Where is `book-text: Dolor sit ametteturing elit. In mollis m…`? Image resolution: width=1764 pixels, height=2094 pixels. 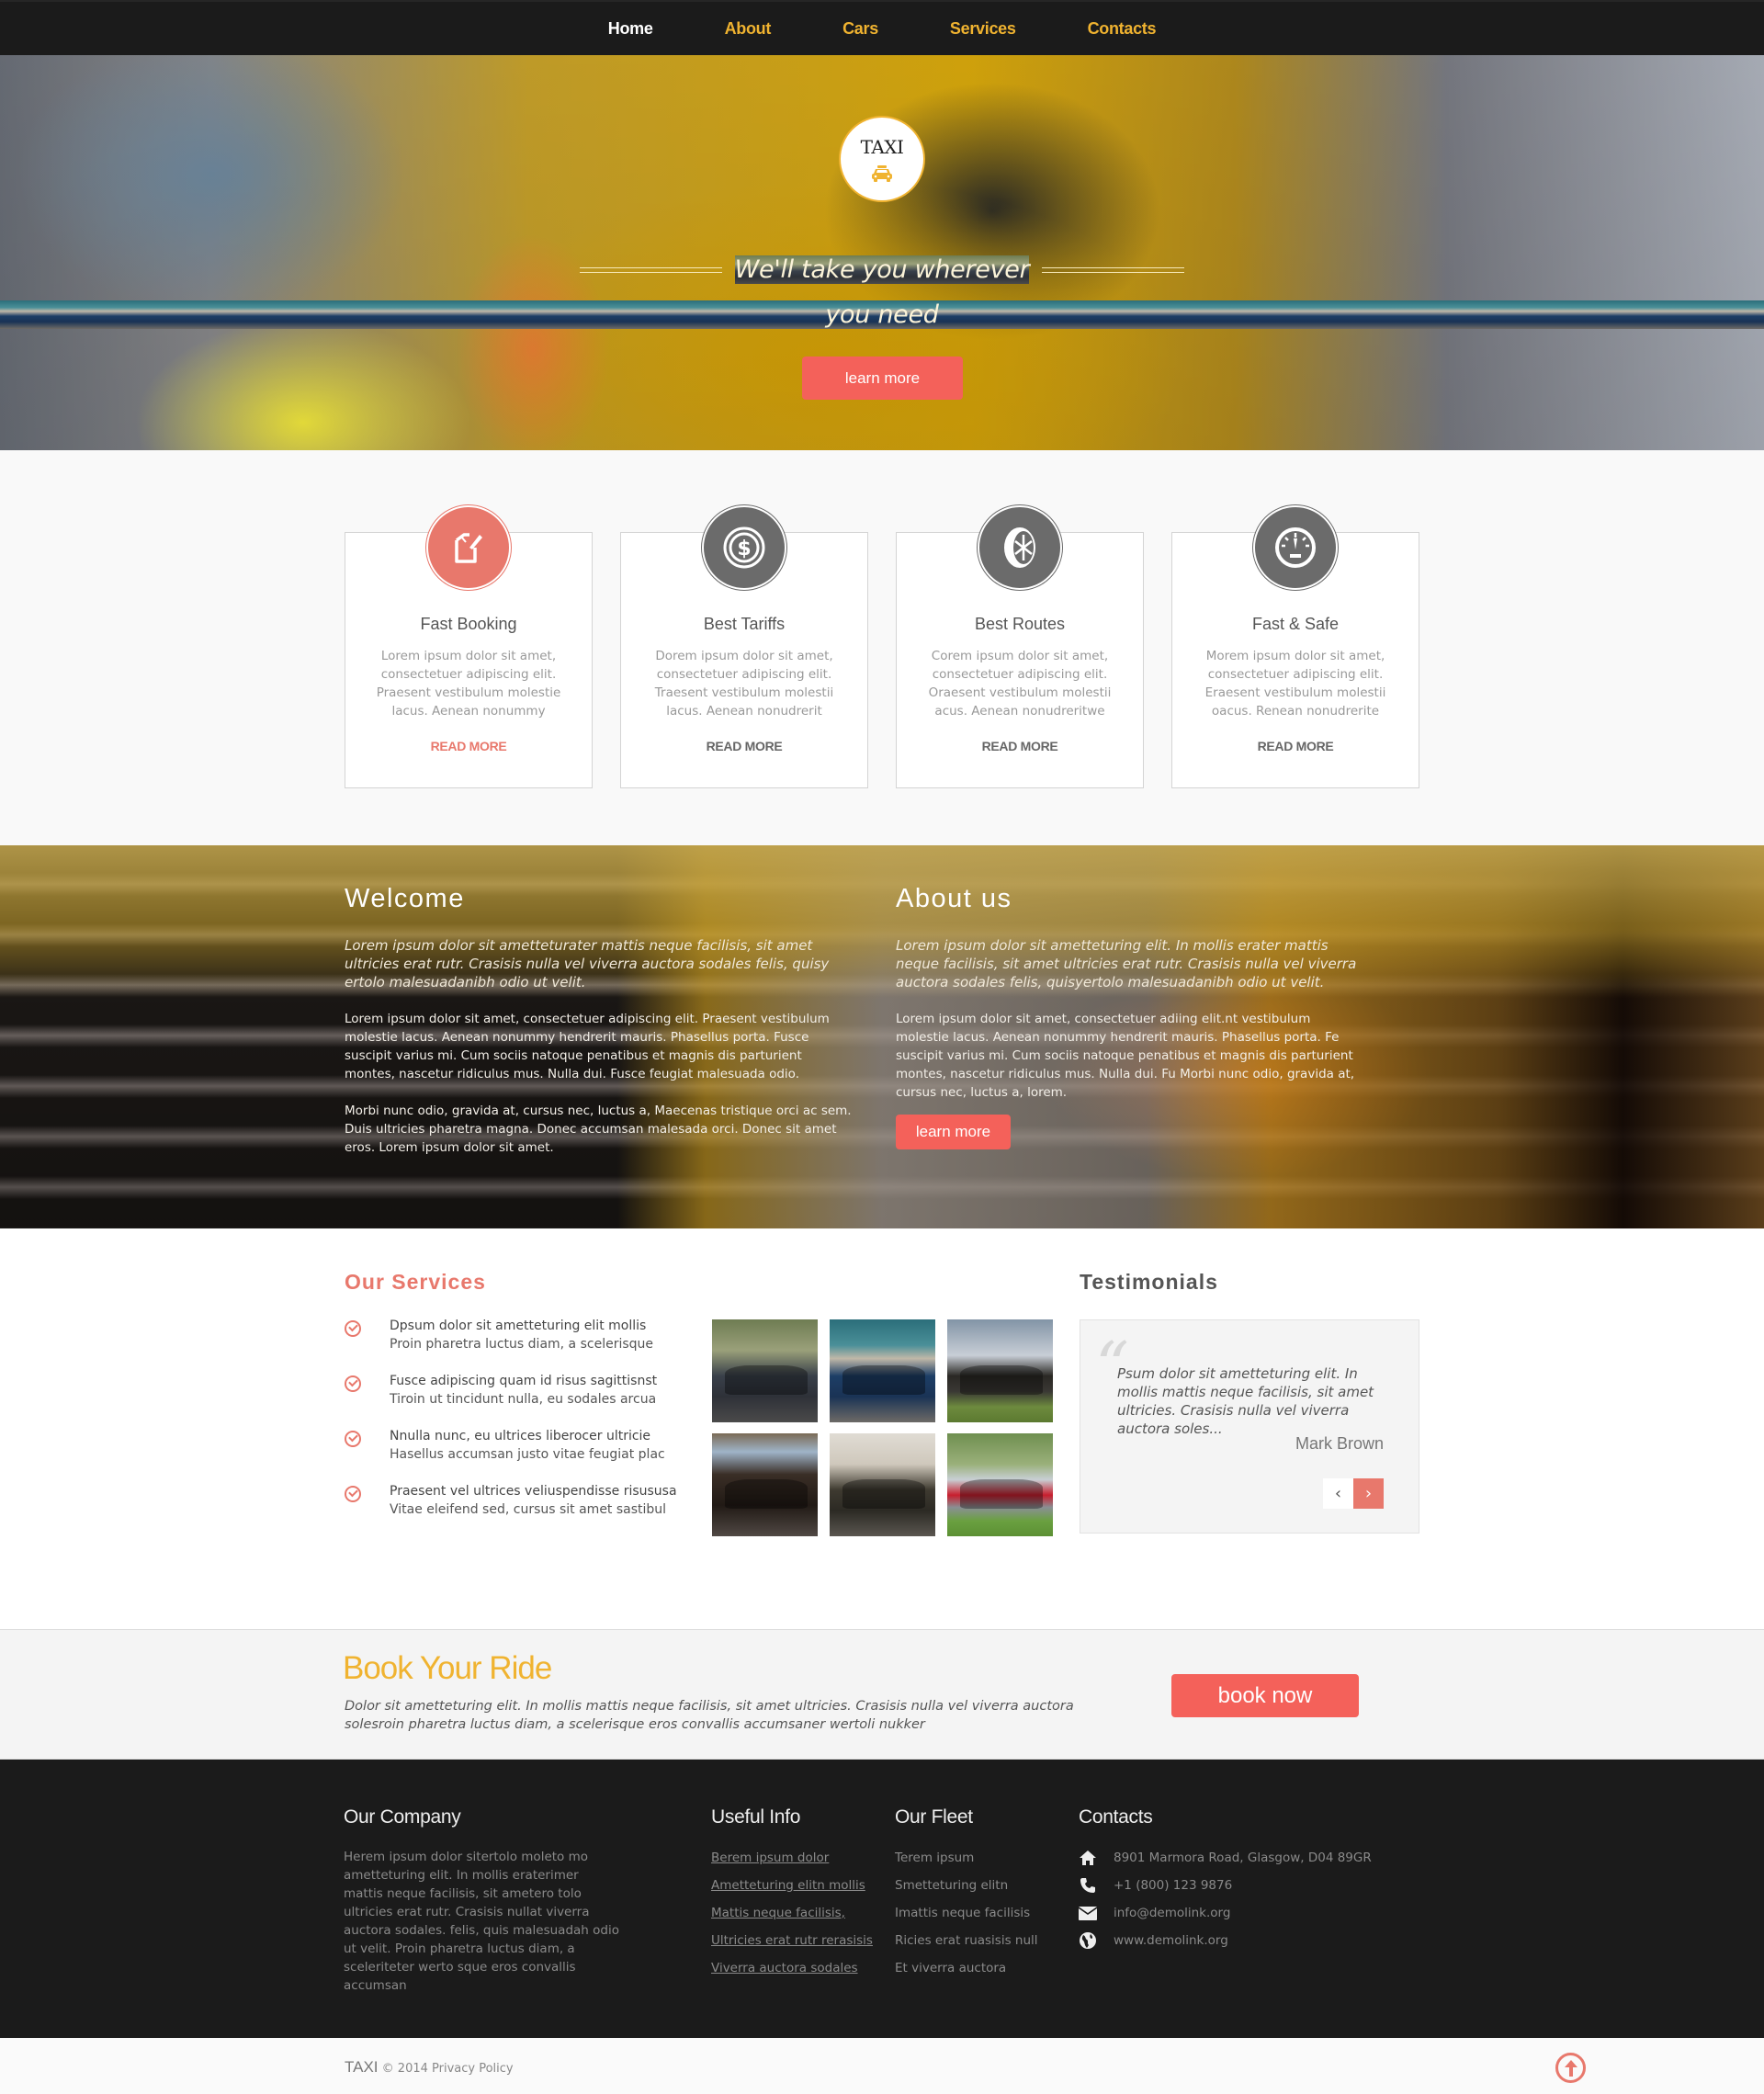
book-text: Dolor sit ametteturing elit. In mollis m… is located at coordinates (709, 1716).